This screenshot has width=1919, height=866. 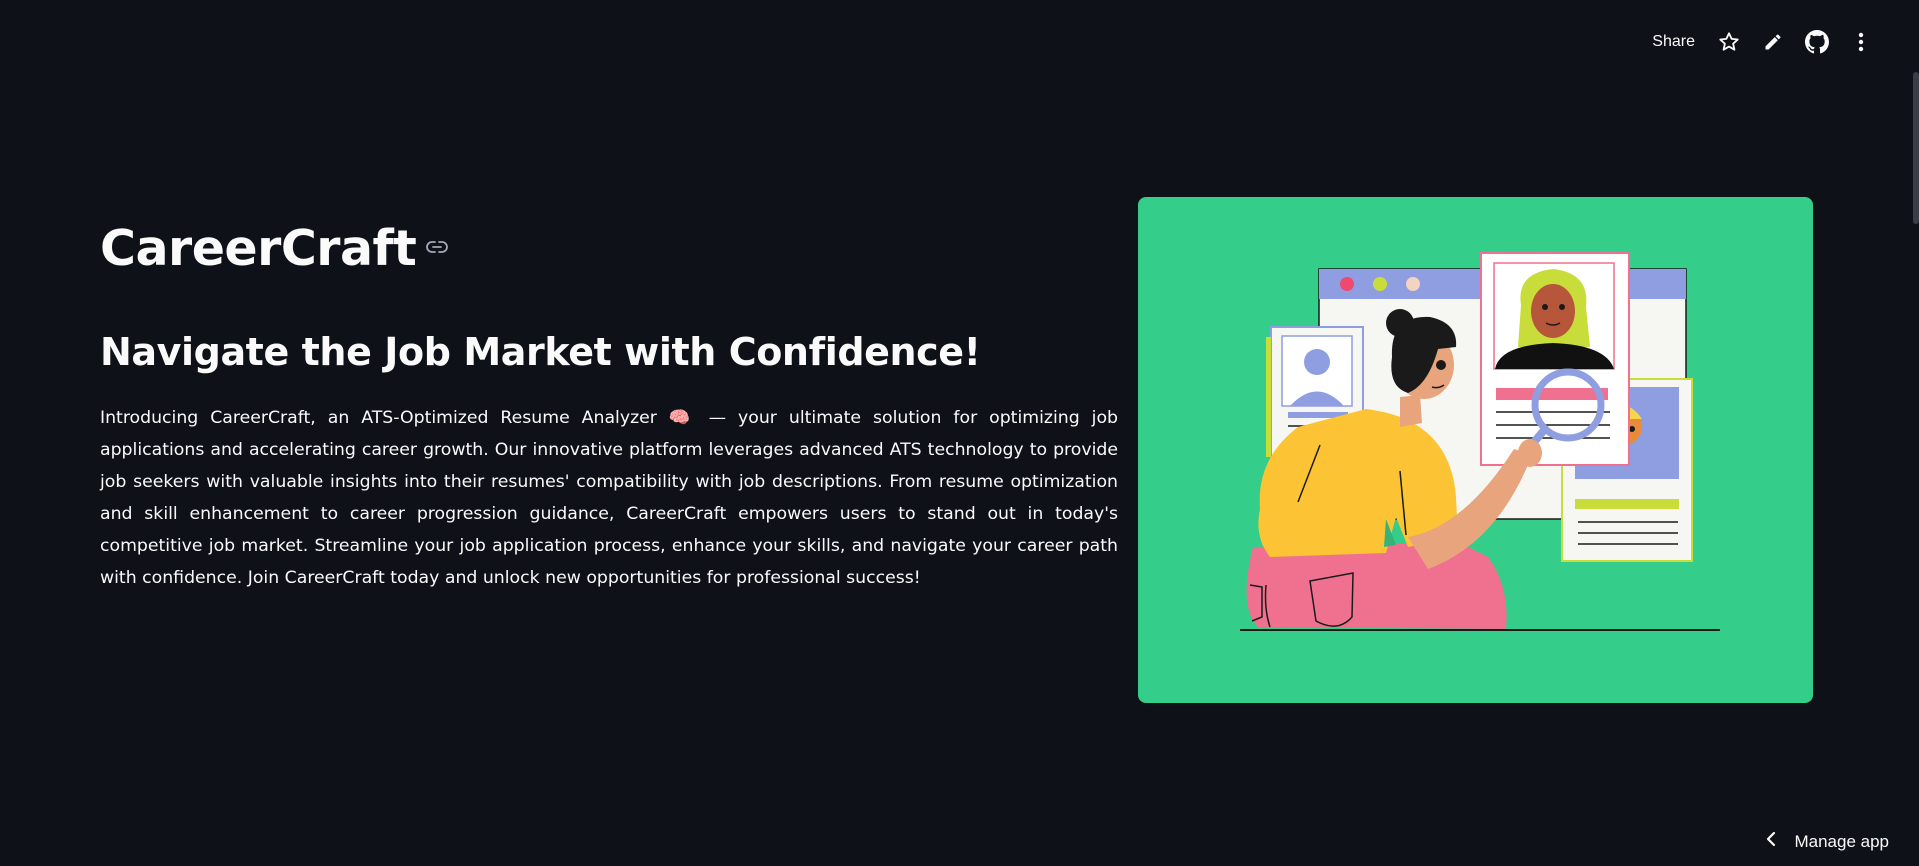 What do you see at coordinates (1673, 42) in the screenshot?
I see `share-button: Share` at bounding box center [1673, 42].